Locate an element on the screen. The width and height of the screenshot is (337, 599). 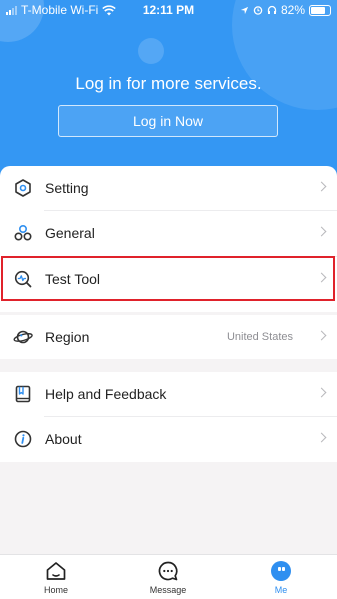
region-value: United States is located at coordinates (259, 337).